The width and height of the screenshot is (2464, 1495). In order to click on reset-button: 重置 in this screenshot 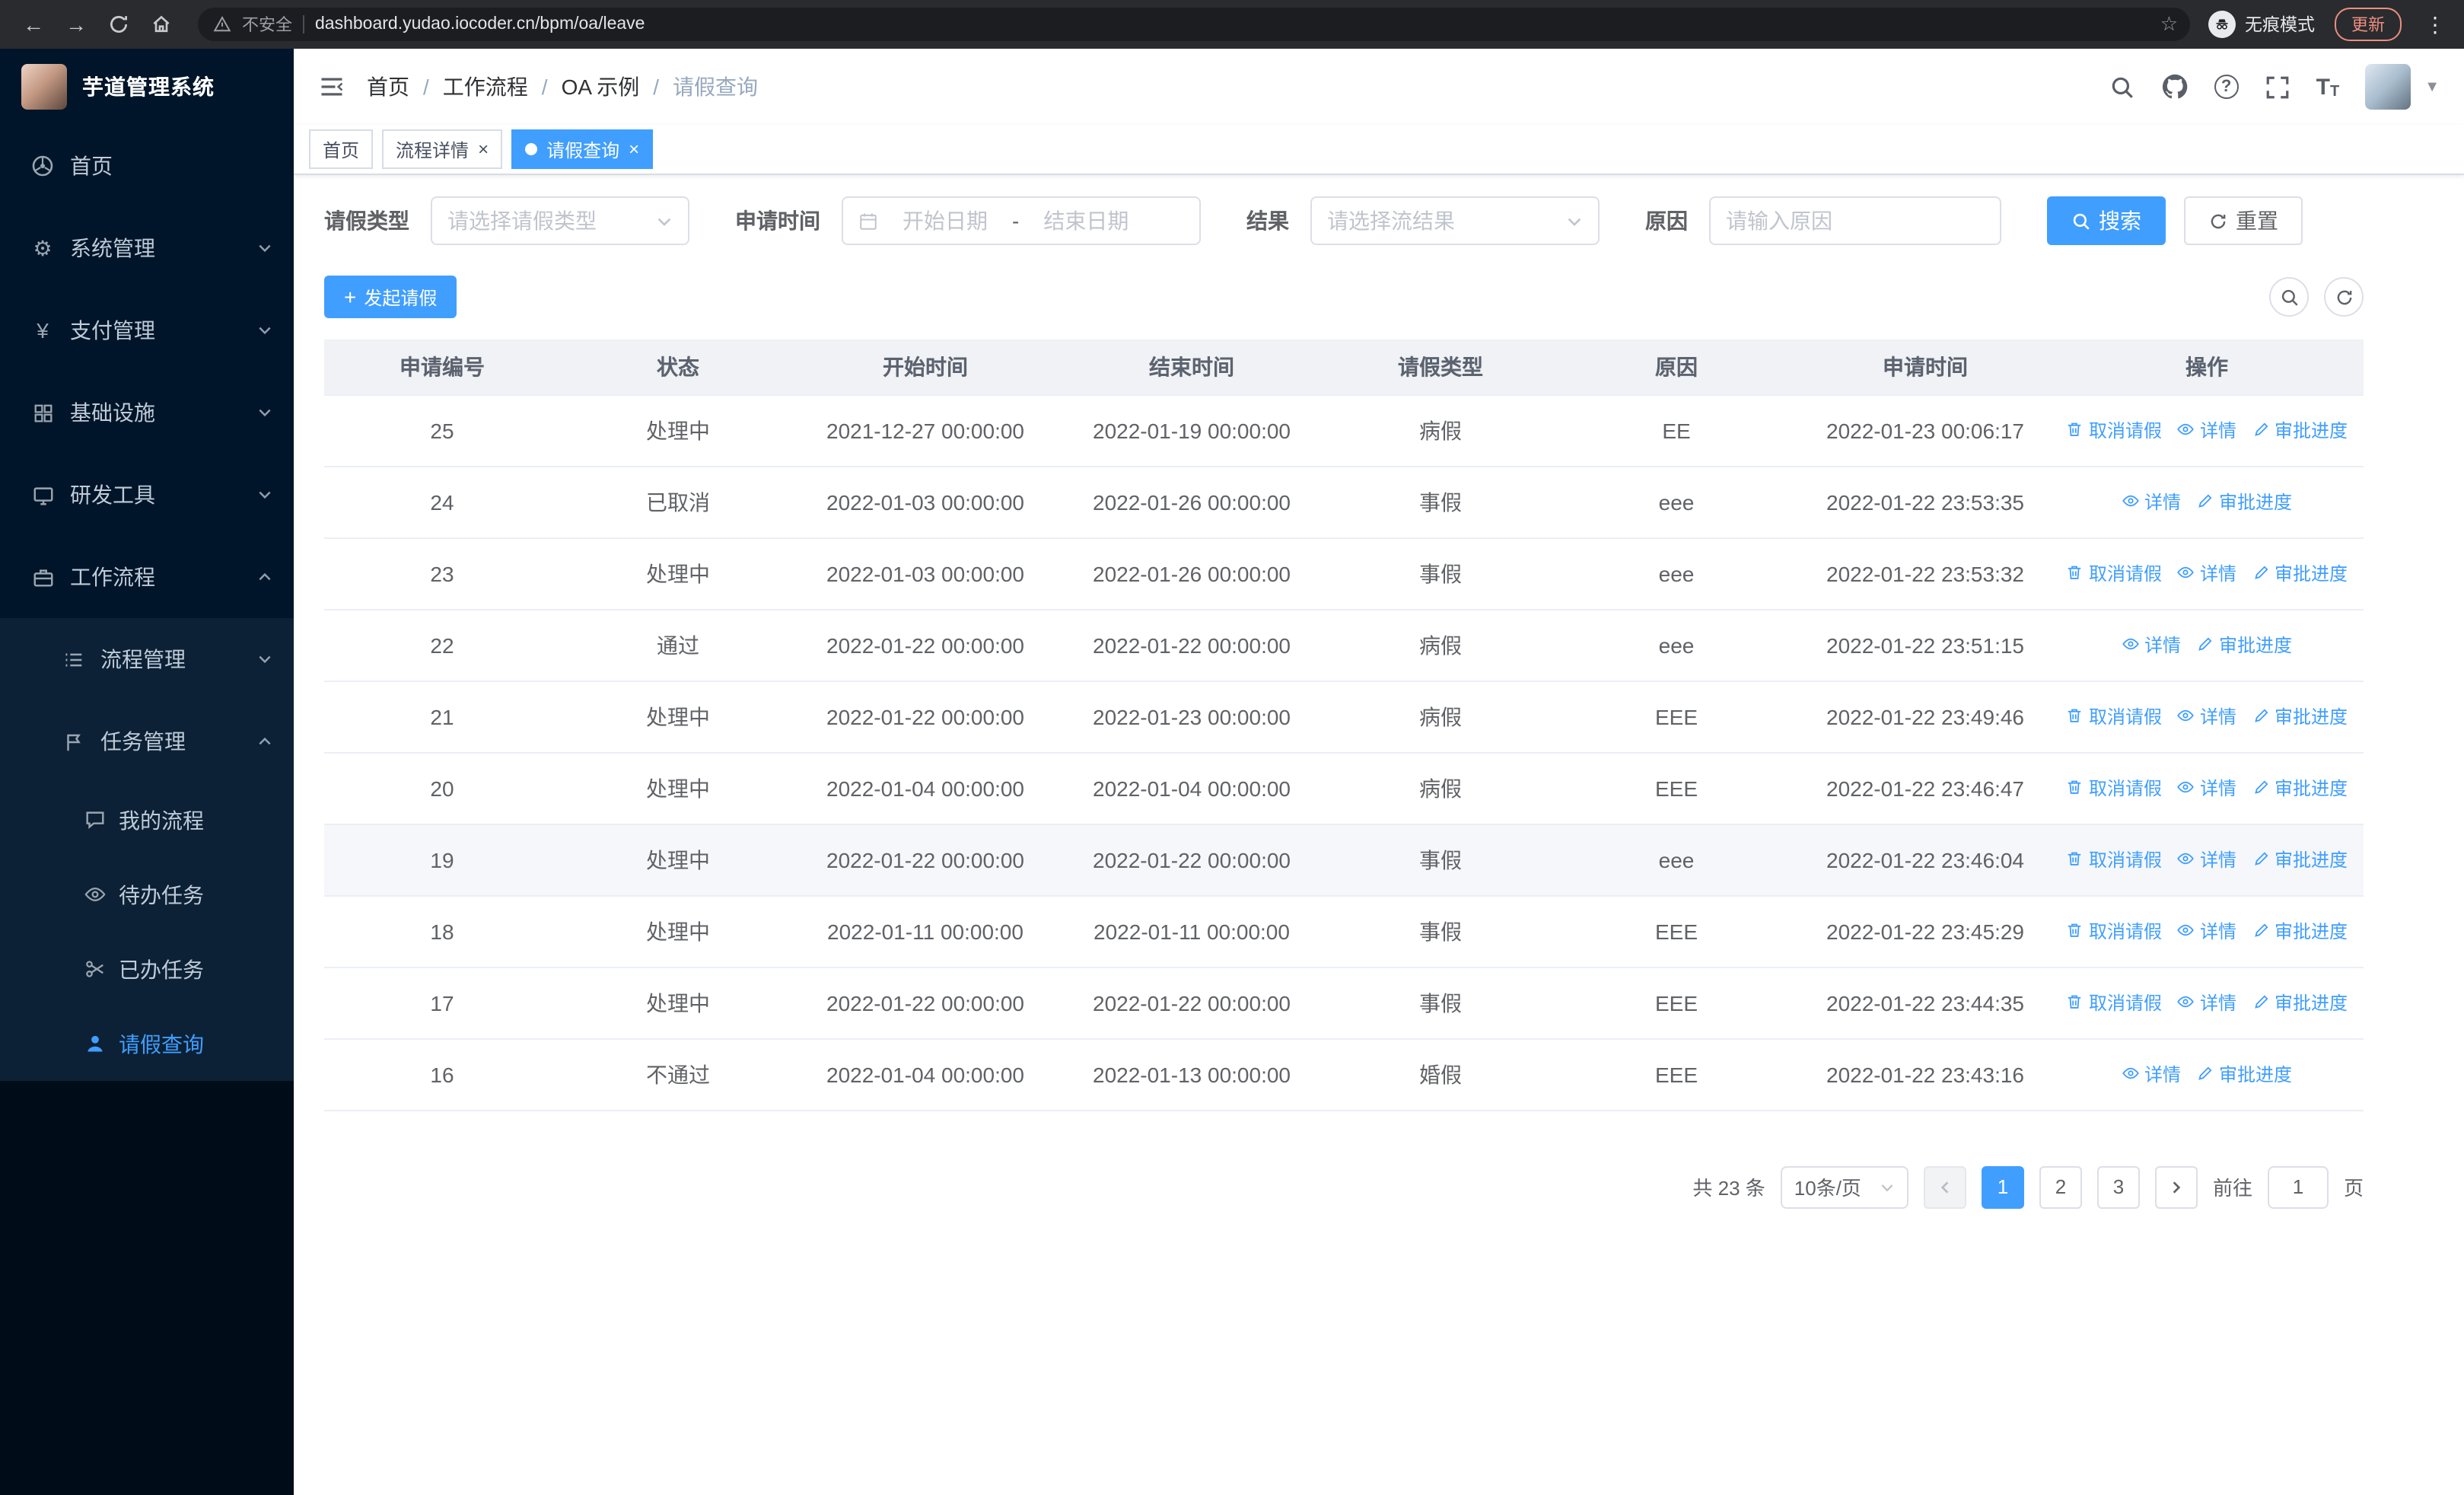, I will do `click(2243, 220)`.